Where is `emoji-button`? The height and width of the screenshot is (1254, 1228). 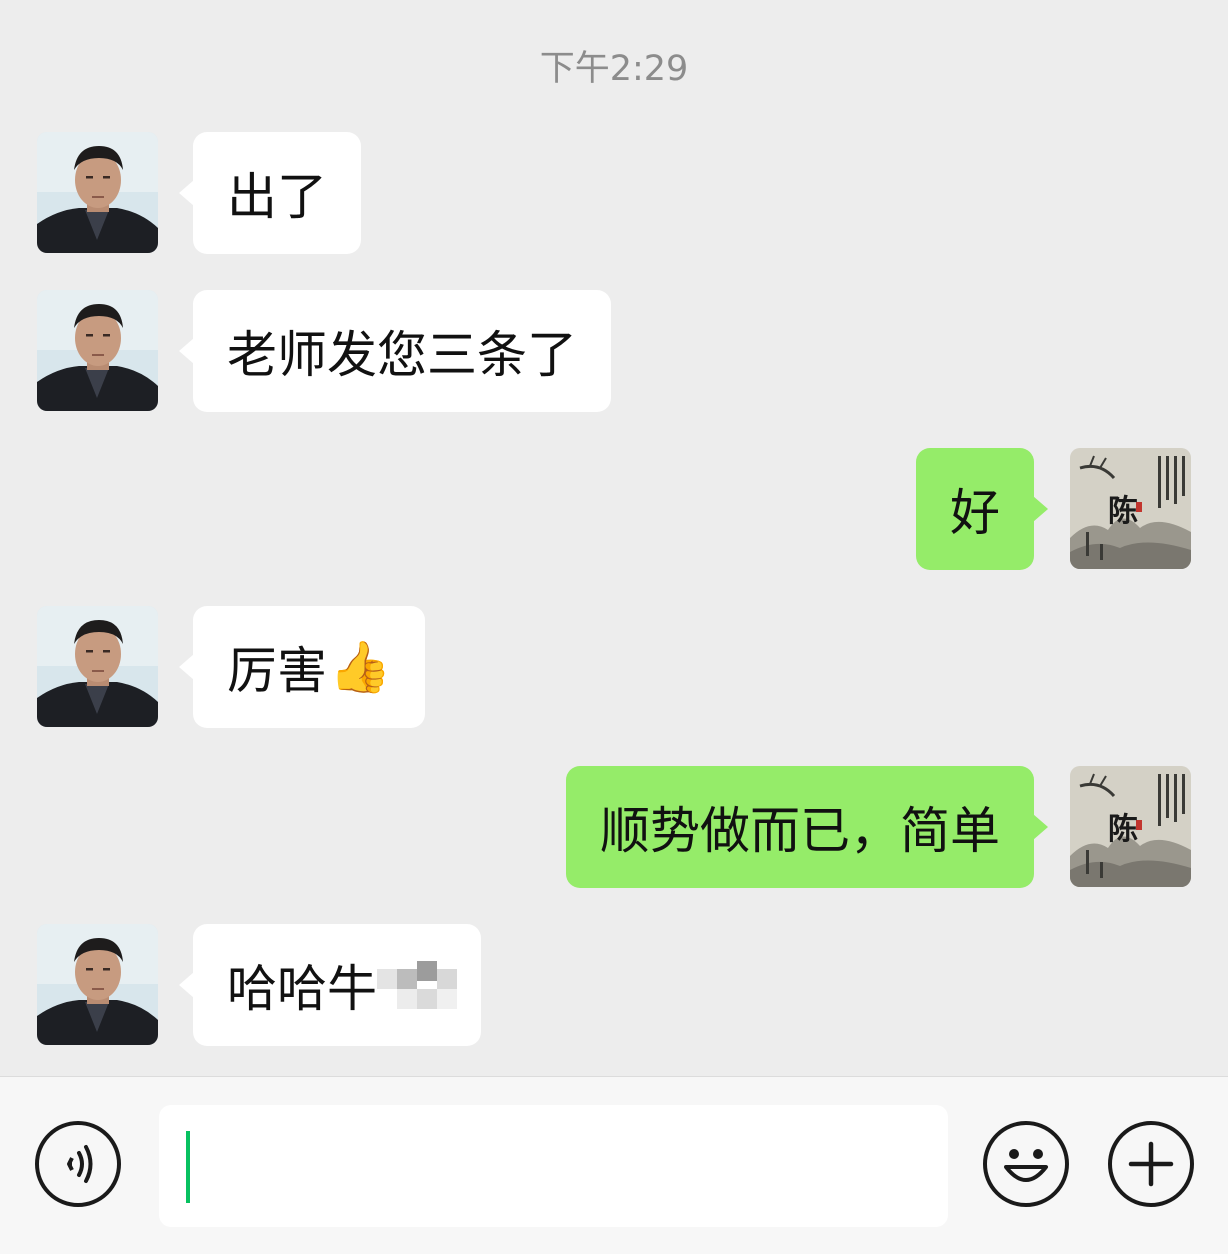 emoji-button is located at coordinates (1026, 1164).